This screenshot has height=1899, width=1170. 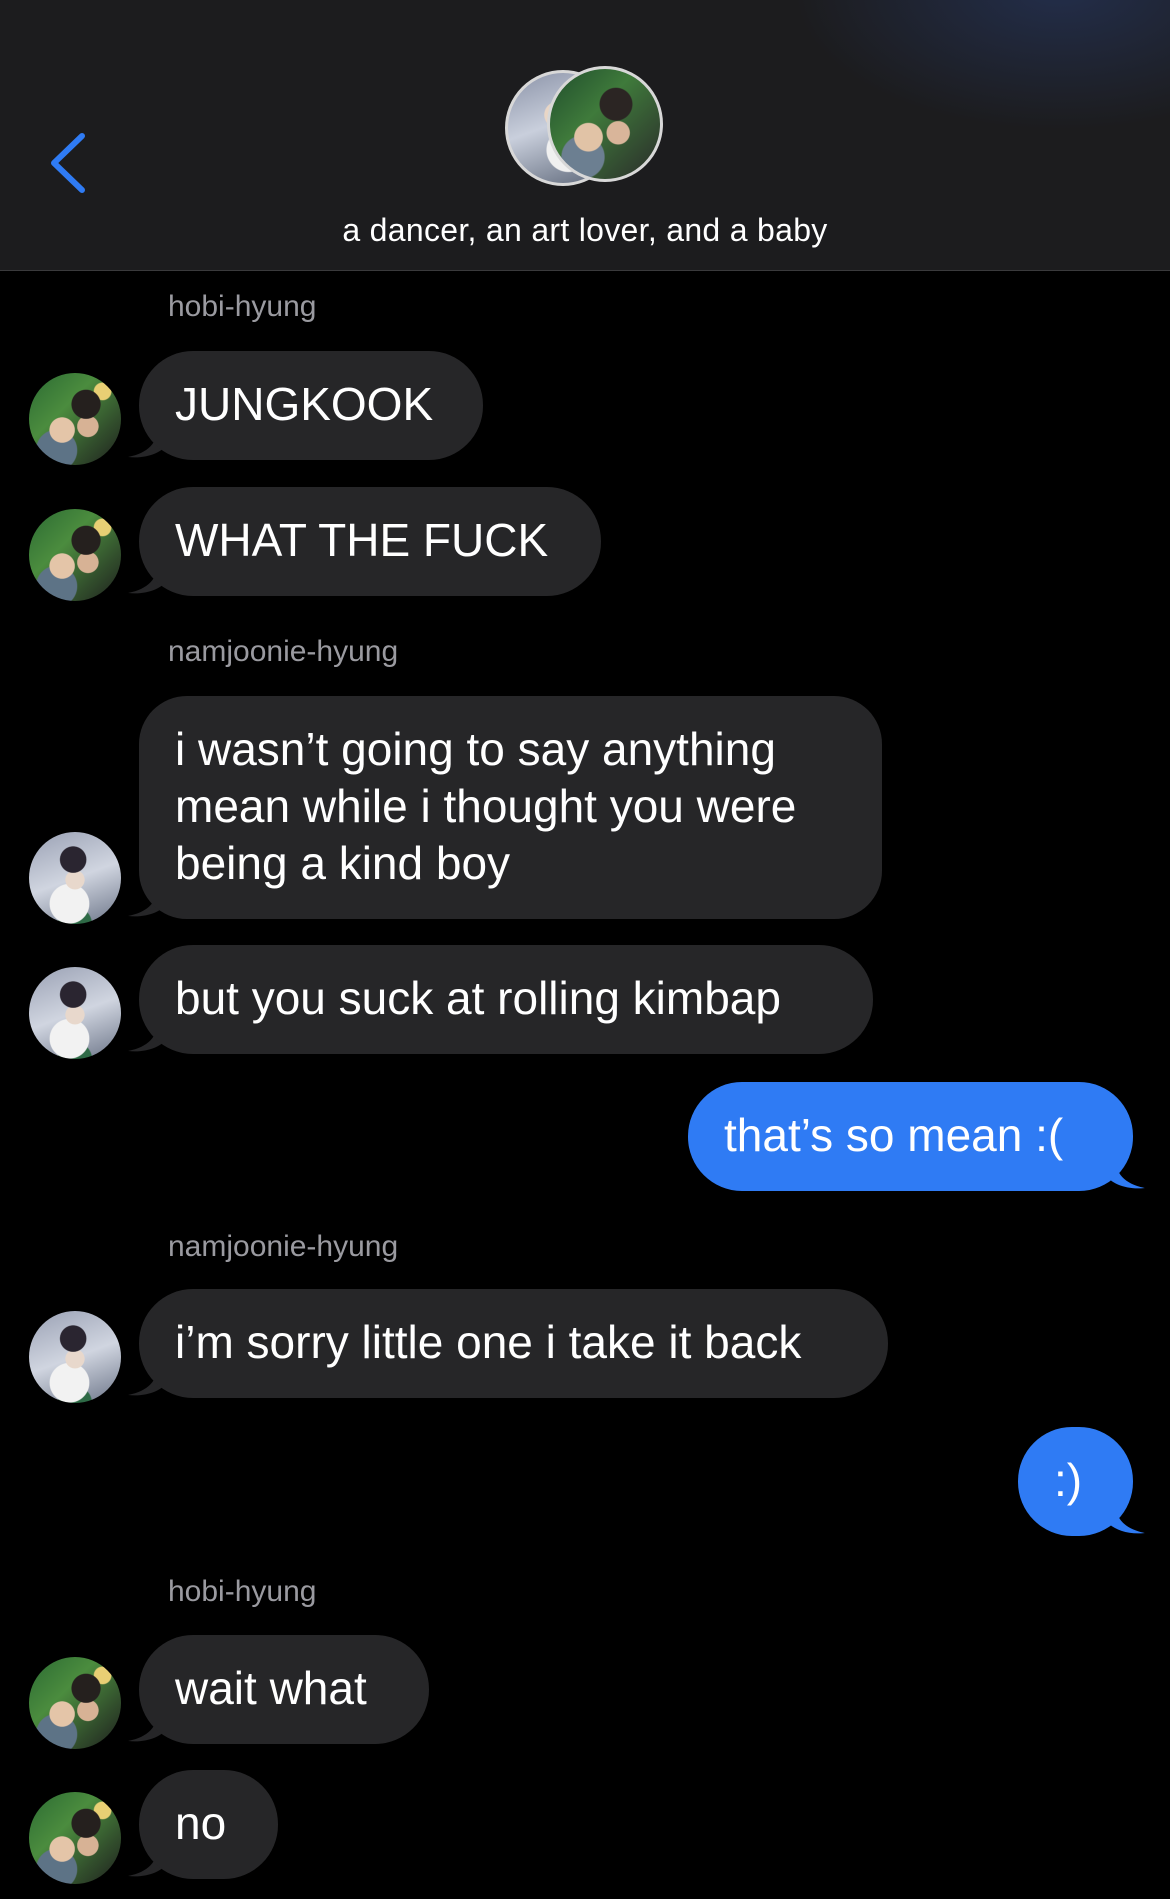 I want to click on message-bubble: that’s so mean :(, so click(x=910, y=1136).